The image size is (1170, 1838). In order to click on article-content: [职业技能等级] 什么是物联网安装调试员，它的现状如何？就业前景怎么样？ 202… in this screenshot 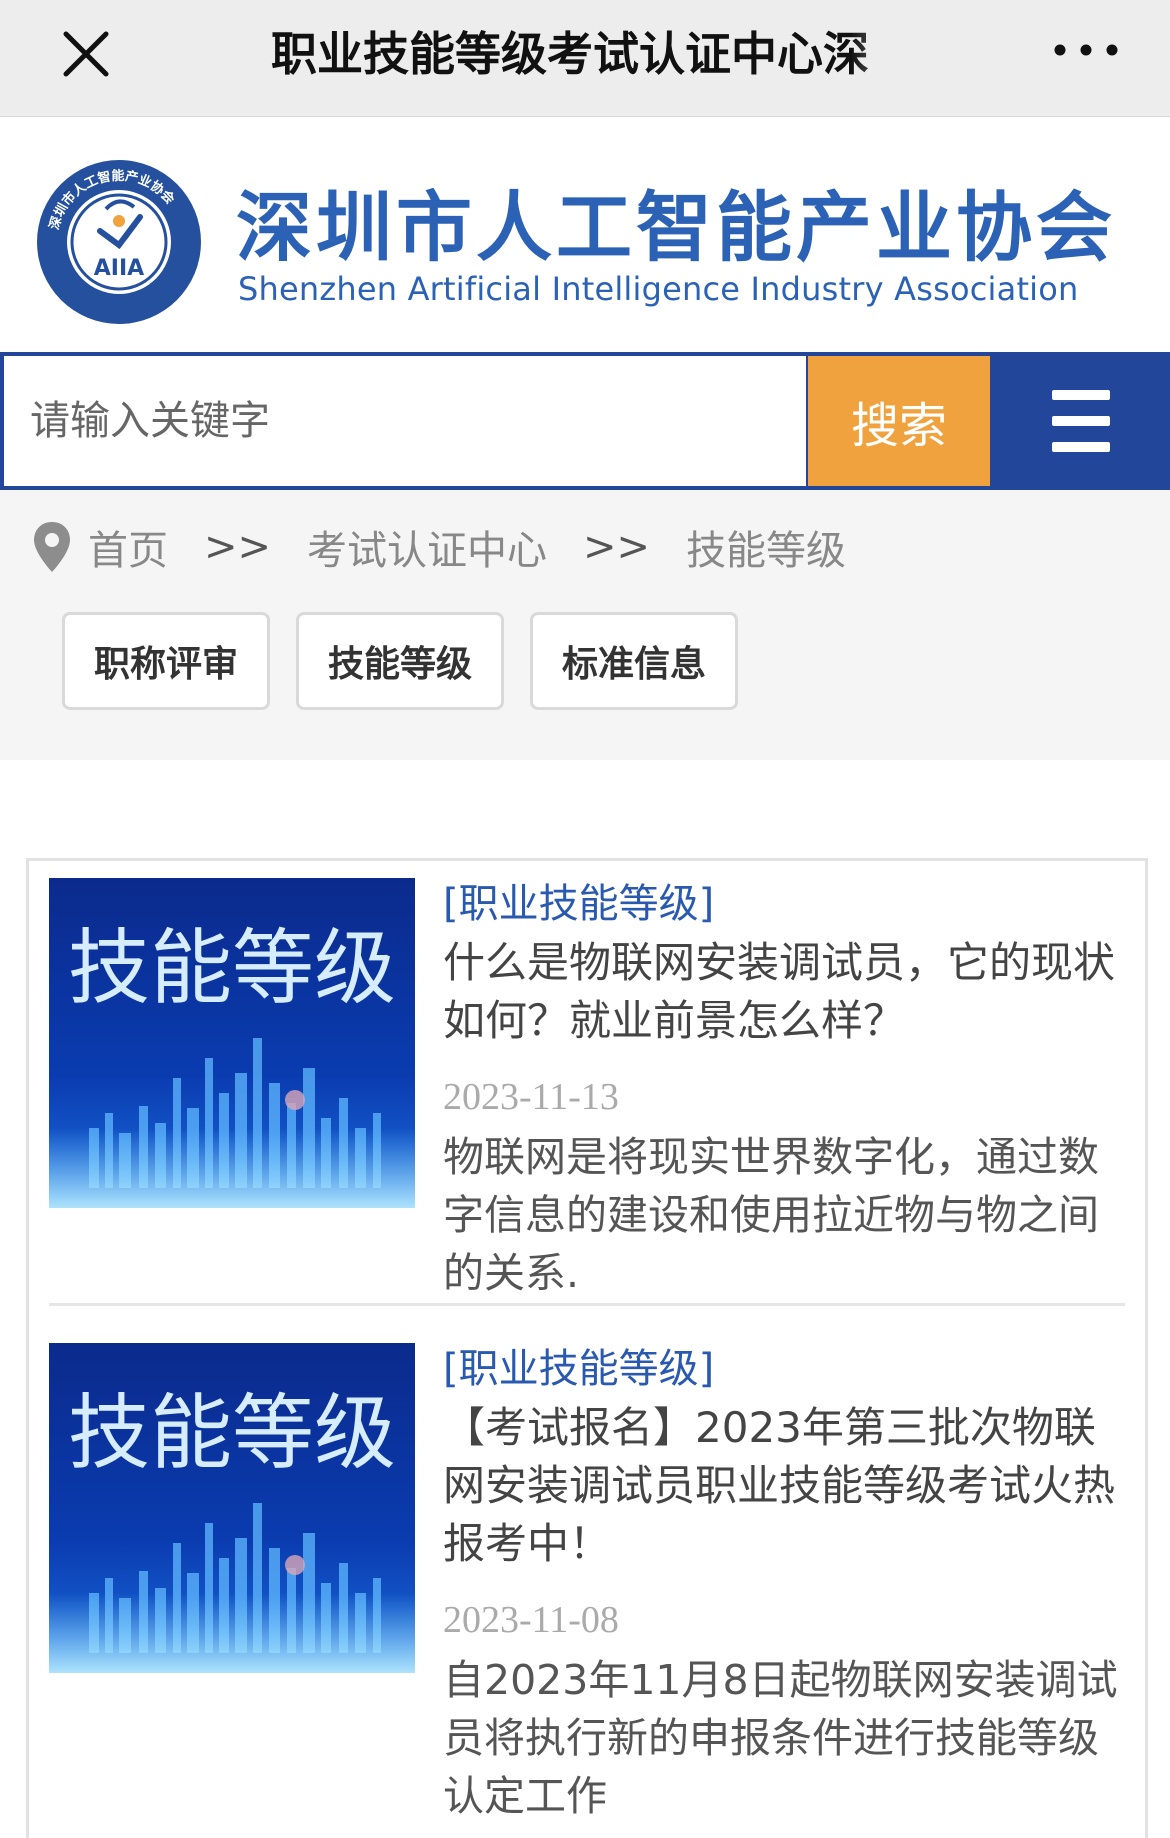, I will do `click(784, 1090)`.